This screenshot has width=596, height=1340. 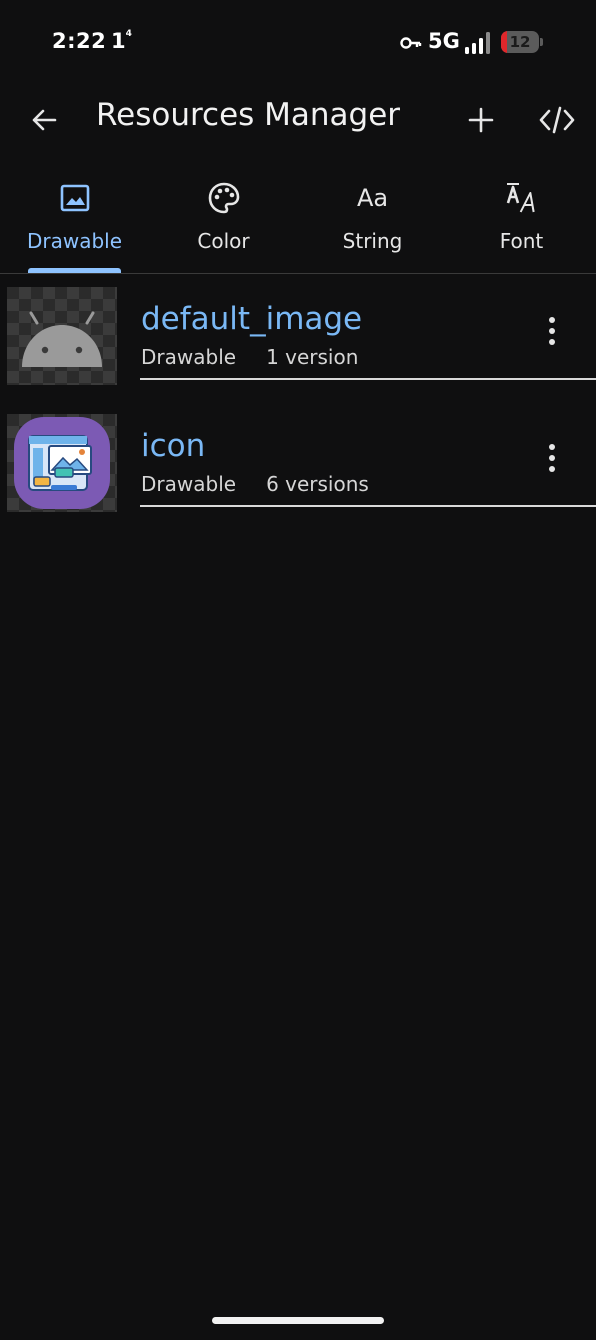 I want to click on tab-font-label: Font, so click(x=521, y=241).